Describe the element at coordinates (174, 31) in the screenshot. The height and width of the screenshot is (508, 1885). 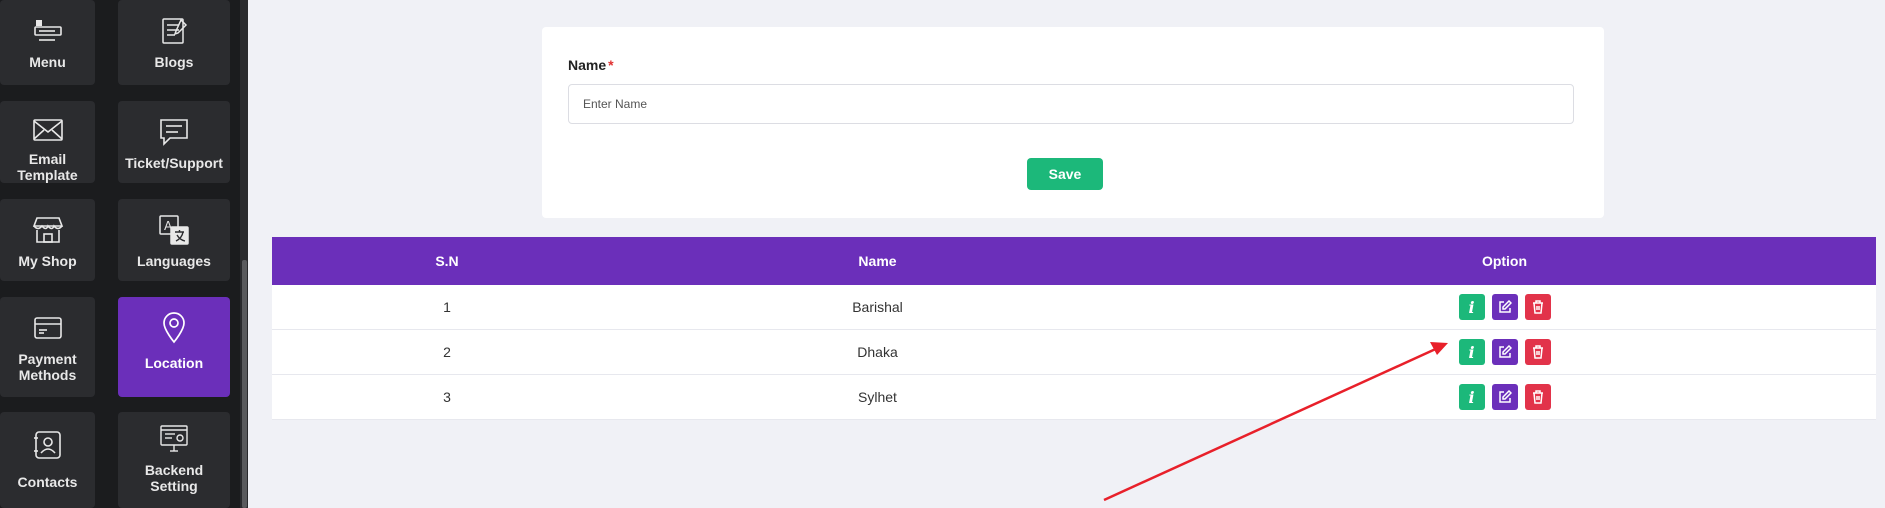
I see `blog-icon` at that location.